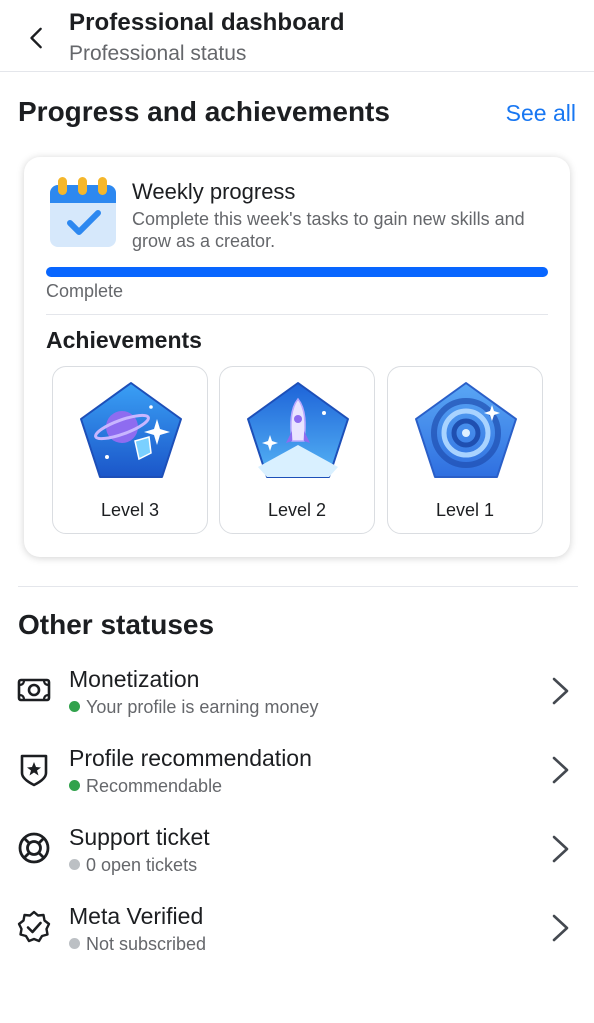  What do you see at coordinates (158, 53) in the screenshot?
I see `page-subtitle: Professional status` at bounding box center [158, 53].